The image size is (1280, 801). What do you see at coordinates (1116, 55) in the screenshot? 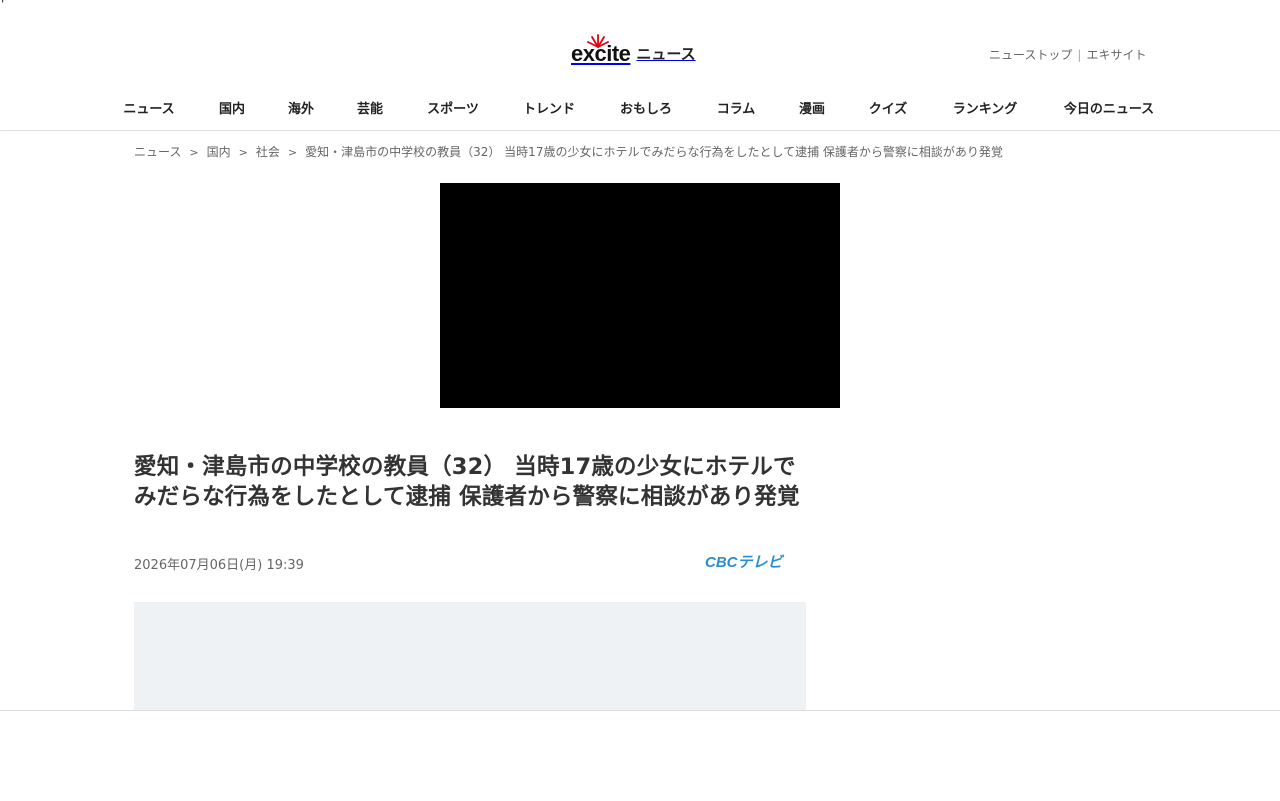
I see `excite-top-link: エキサイト` at bounding box center [1116, 55].